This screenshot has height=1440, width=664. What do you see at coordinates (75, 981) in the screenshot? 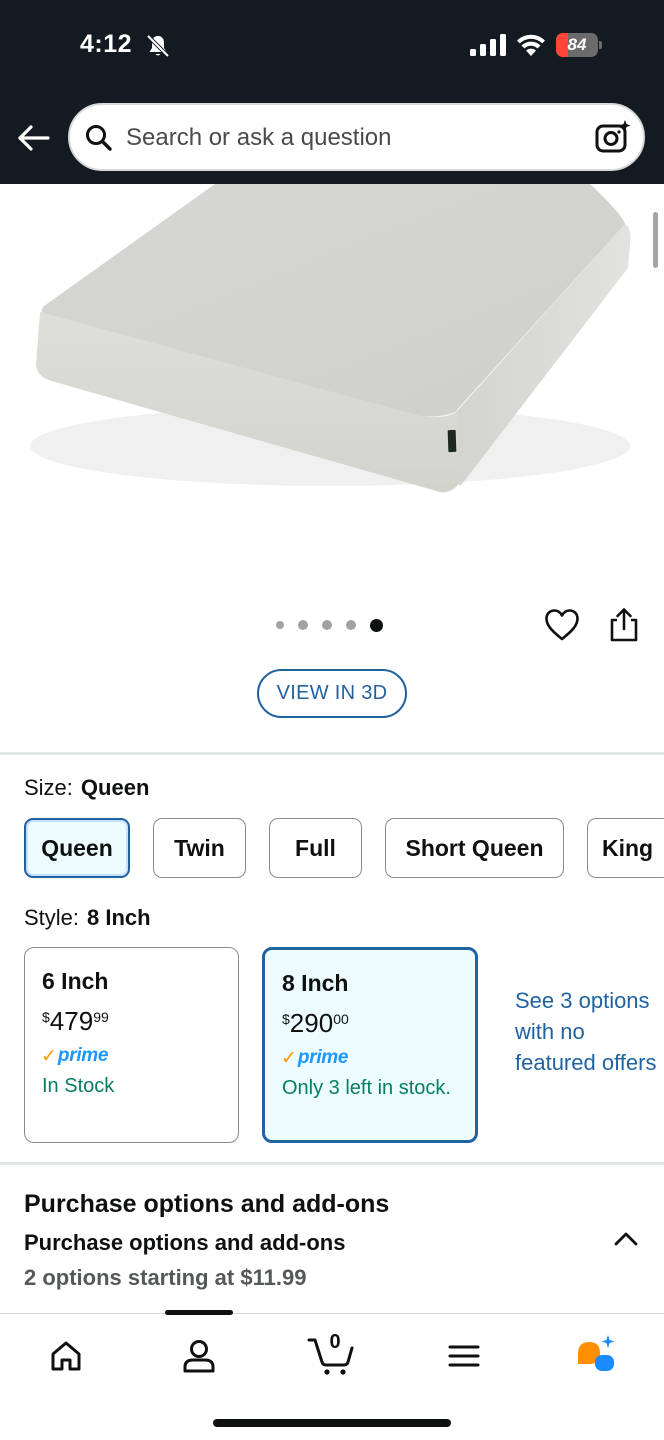
I see `style-option-name: 6 Inch` at bounding box center [75, 981].